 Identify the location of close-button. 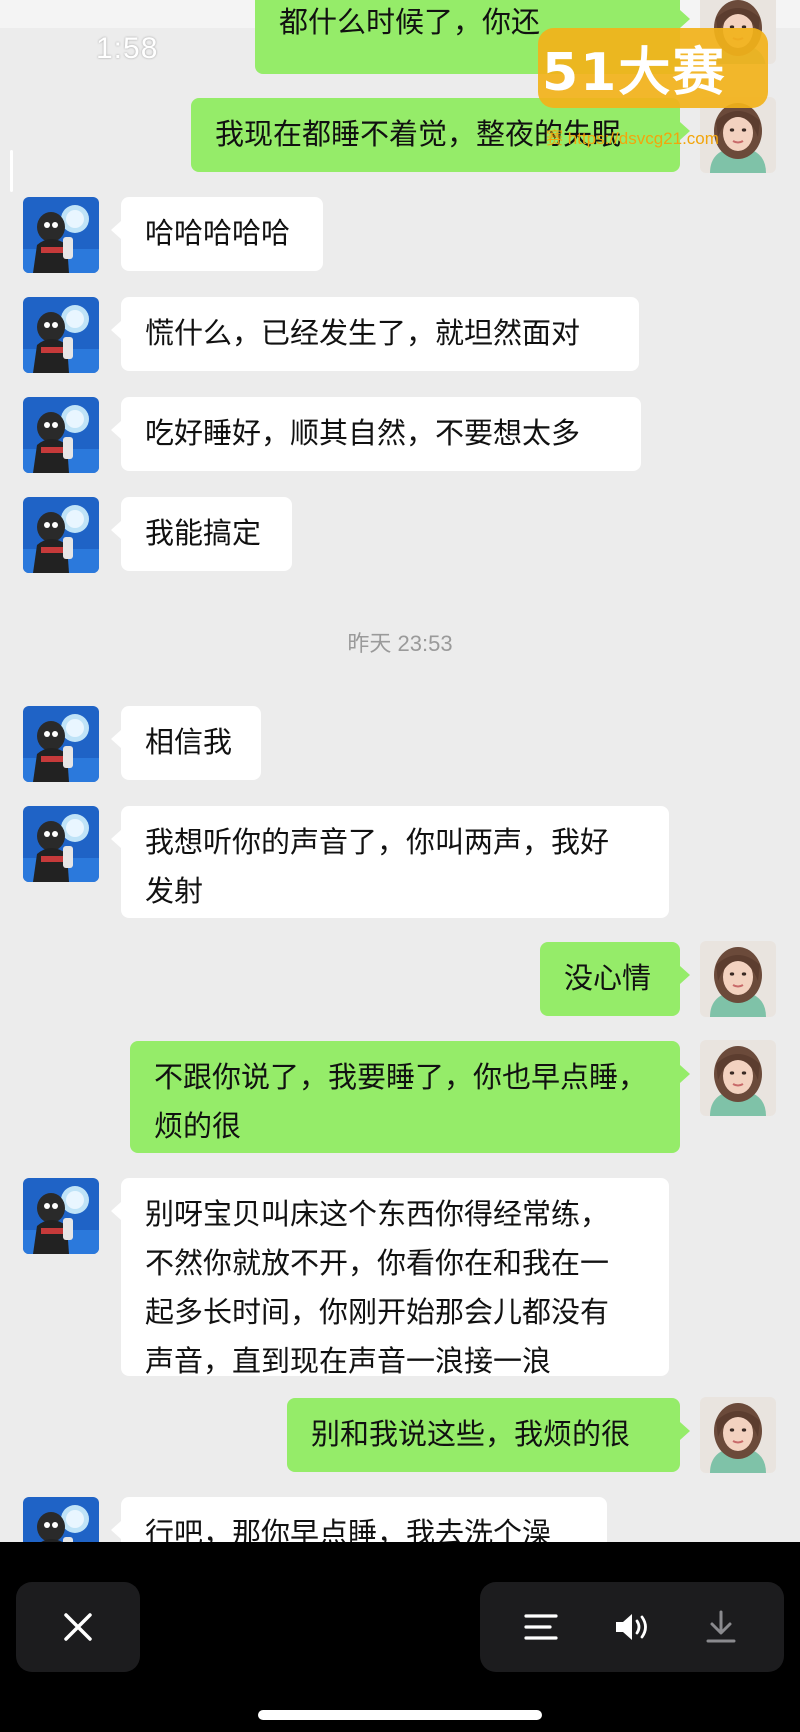
(78, 1627).